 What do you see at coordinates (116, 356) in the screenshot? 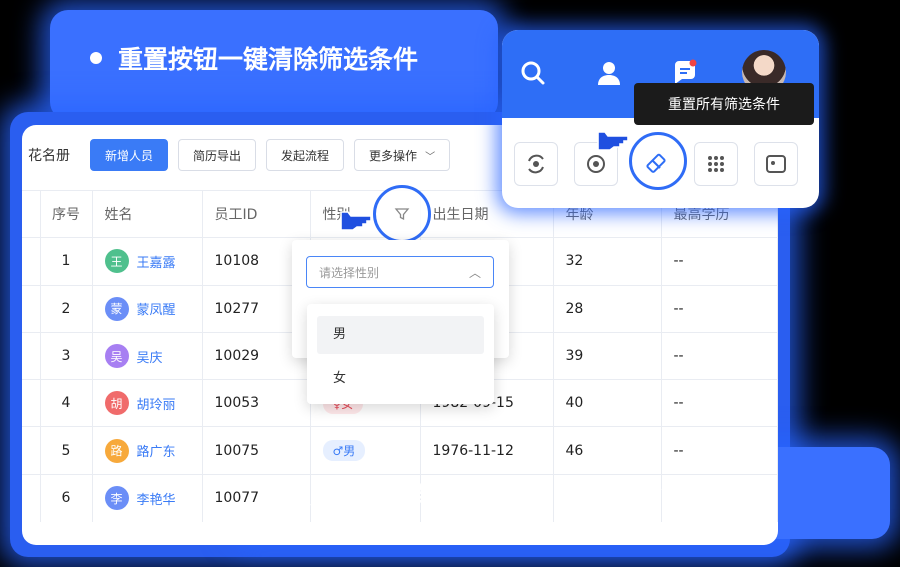
I see `avatar: 吴` at bounding box center [116, 356].